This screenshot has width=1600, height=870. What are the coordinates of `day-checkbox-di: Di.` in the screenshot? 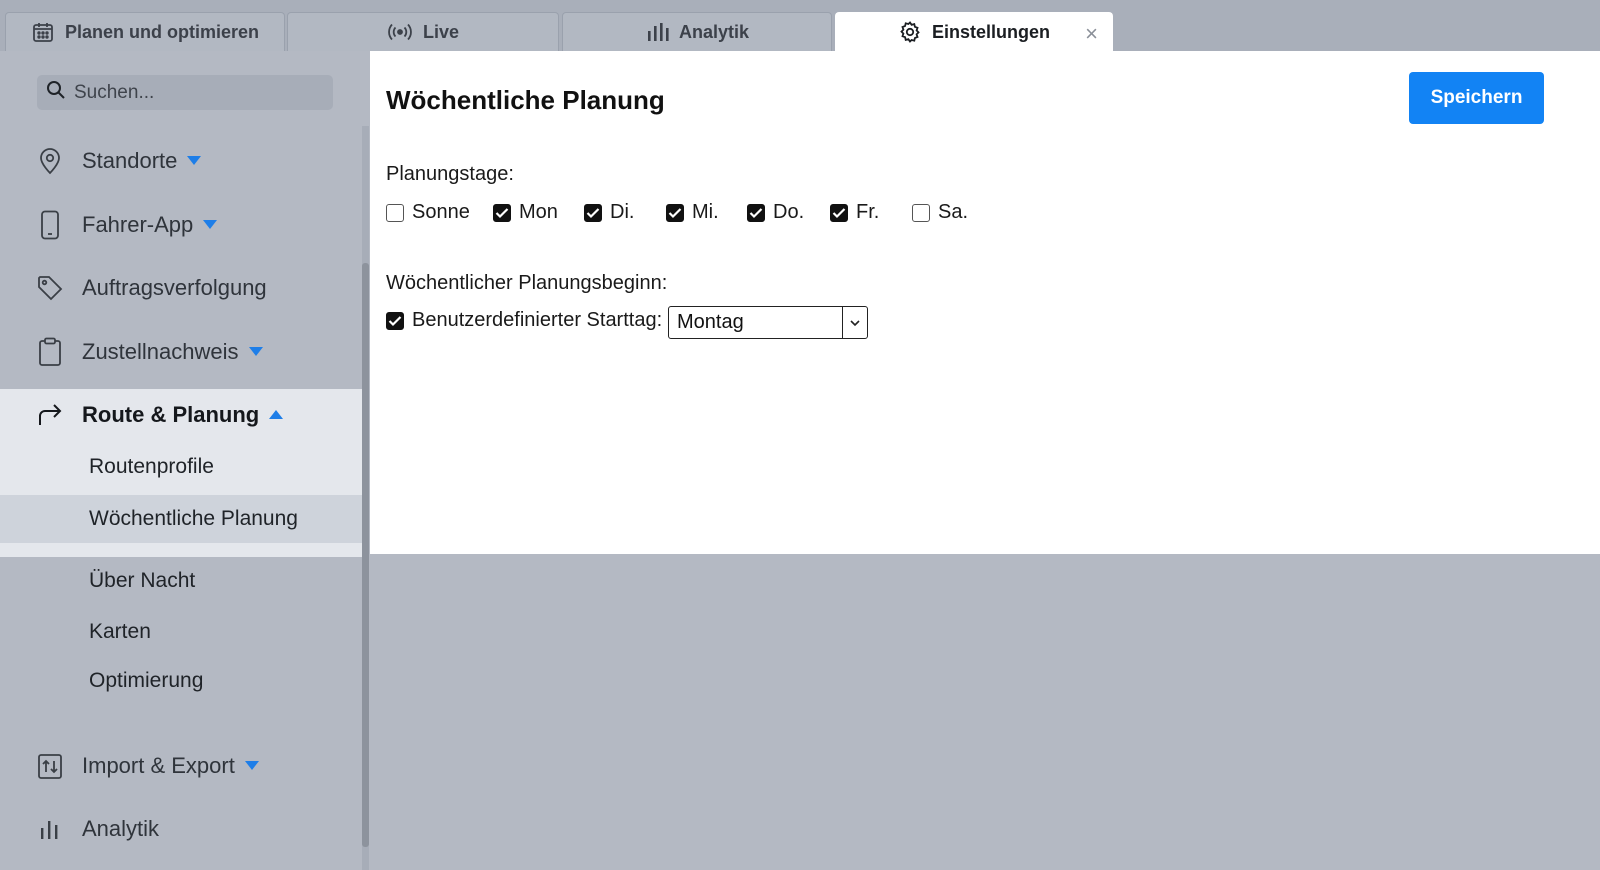 It's located at (609, 212).